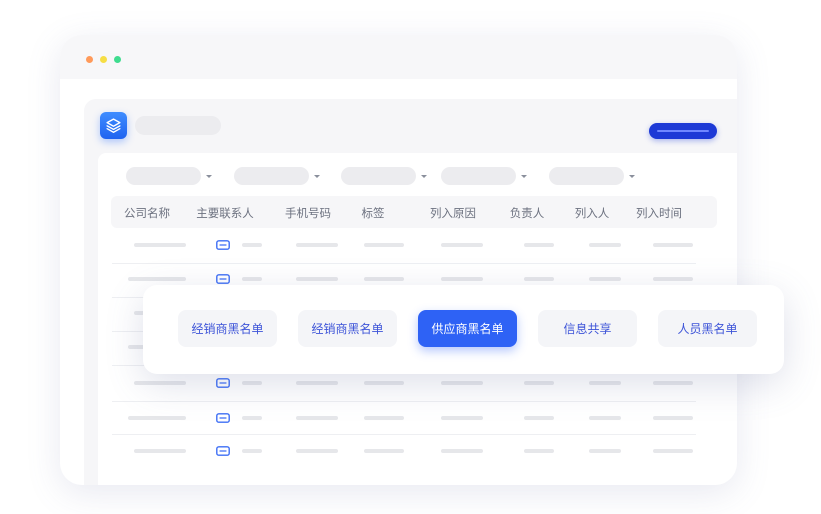  What do you see at coordinates (178, 125) in the screenshot?
I see `app-name-placeholder` at bounding box center [178, 125].